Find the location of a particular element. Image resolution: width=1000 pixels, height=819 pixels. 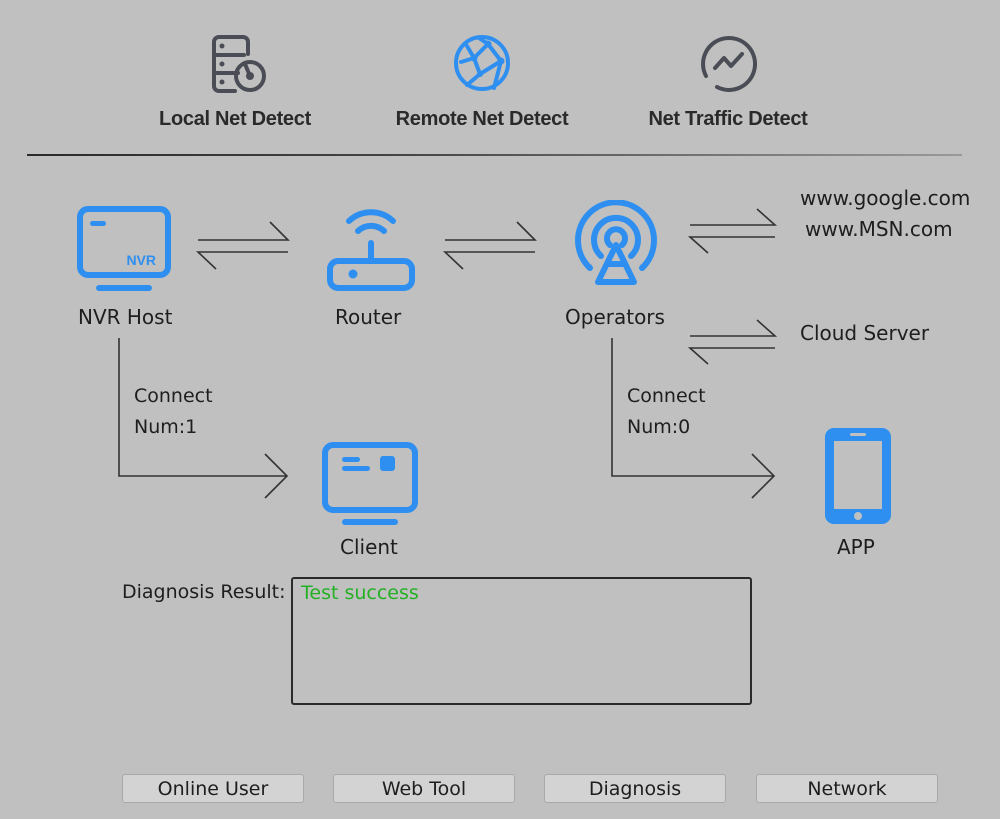

client-connect-num: Connect Num:1 is located at coordinates (173, 412).